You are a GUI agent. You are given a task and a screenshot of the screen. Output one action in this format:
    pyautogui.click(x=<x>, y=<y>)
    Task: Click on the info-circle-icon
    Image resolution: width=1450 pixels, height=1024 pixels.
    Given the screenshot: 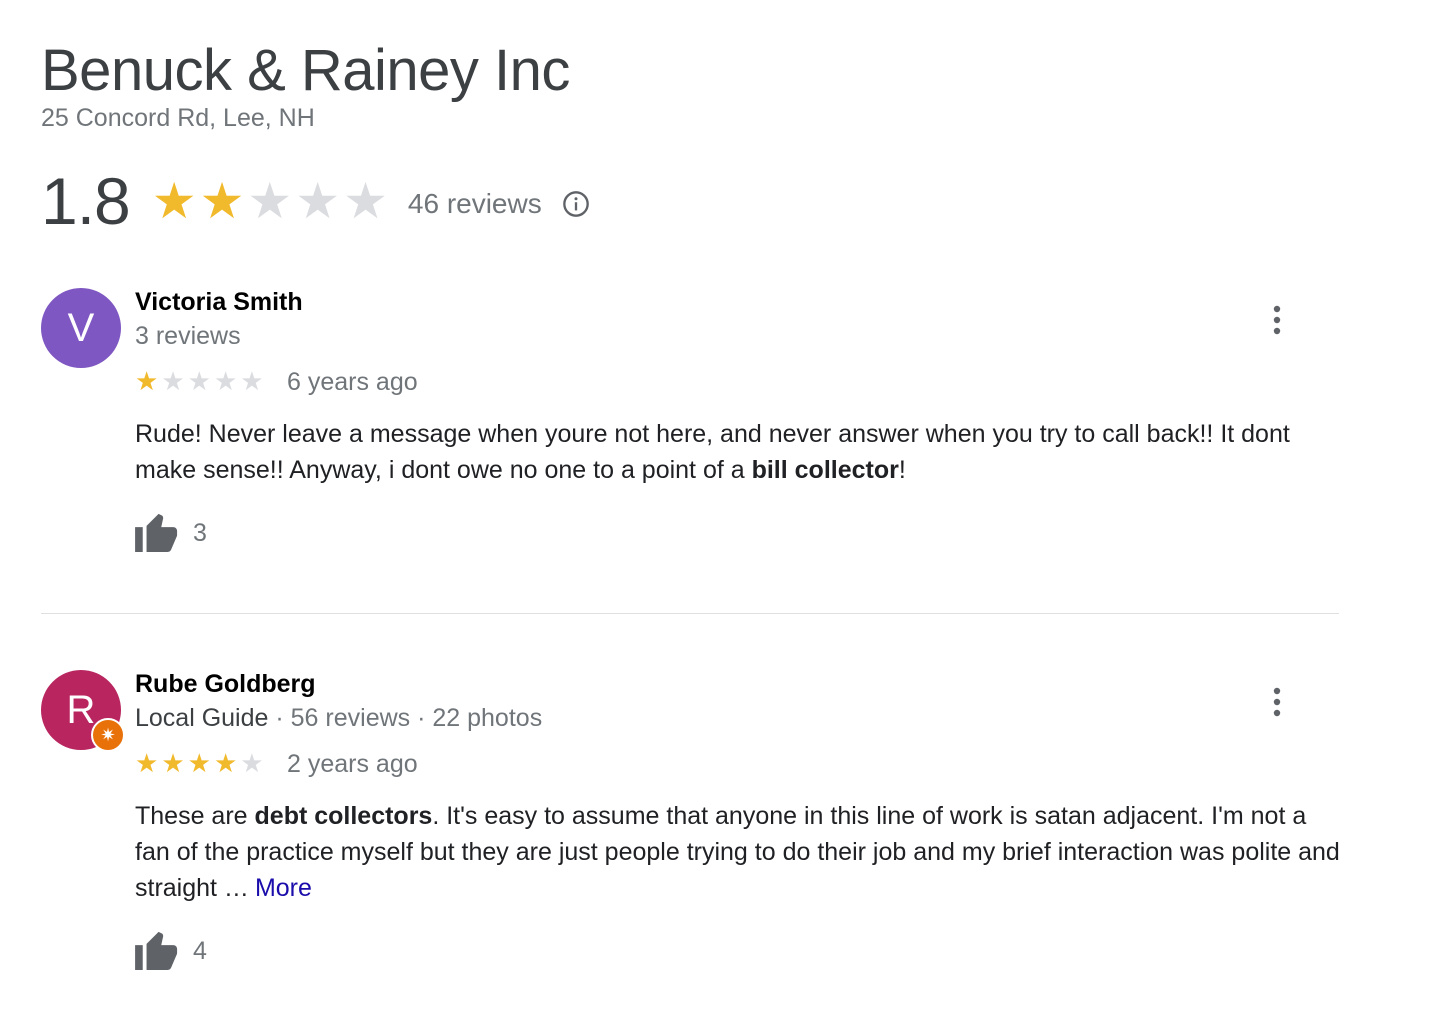 What is the action you would take?
    pyautogui.click(x=576, y=204)
    